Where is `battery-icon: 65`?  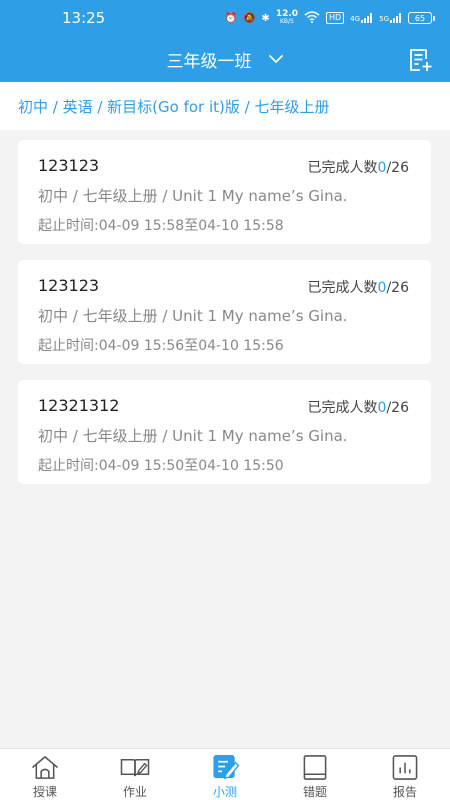
battery-icon: 65 is located at coordinates (421, 18).